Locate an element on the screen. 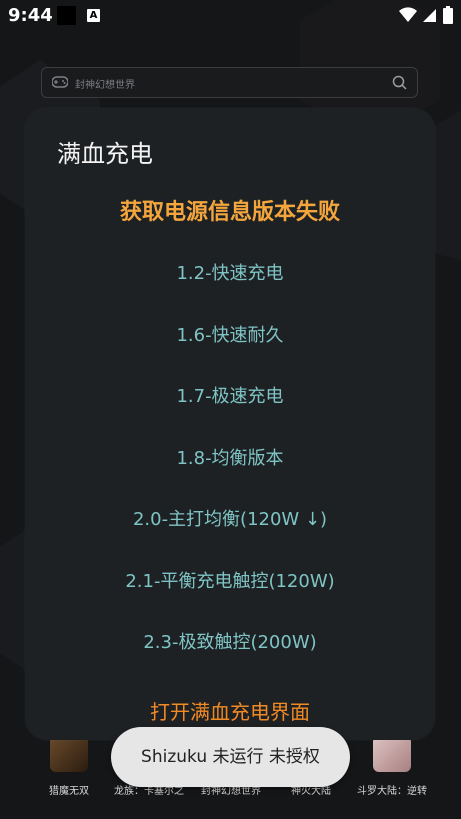 The width and height of the screenshot is (461, 819). status-time: 9:44 is located at coordinates (30, 15).